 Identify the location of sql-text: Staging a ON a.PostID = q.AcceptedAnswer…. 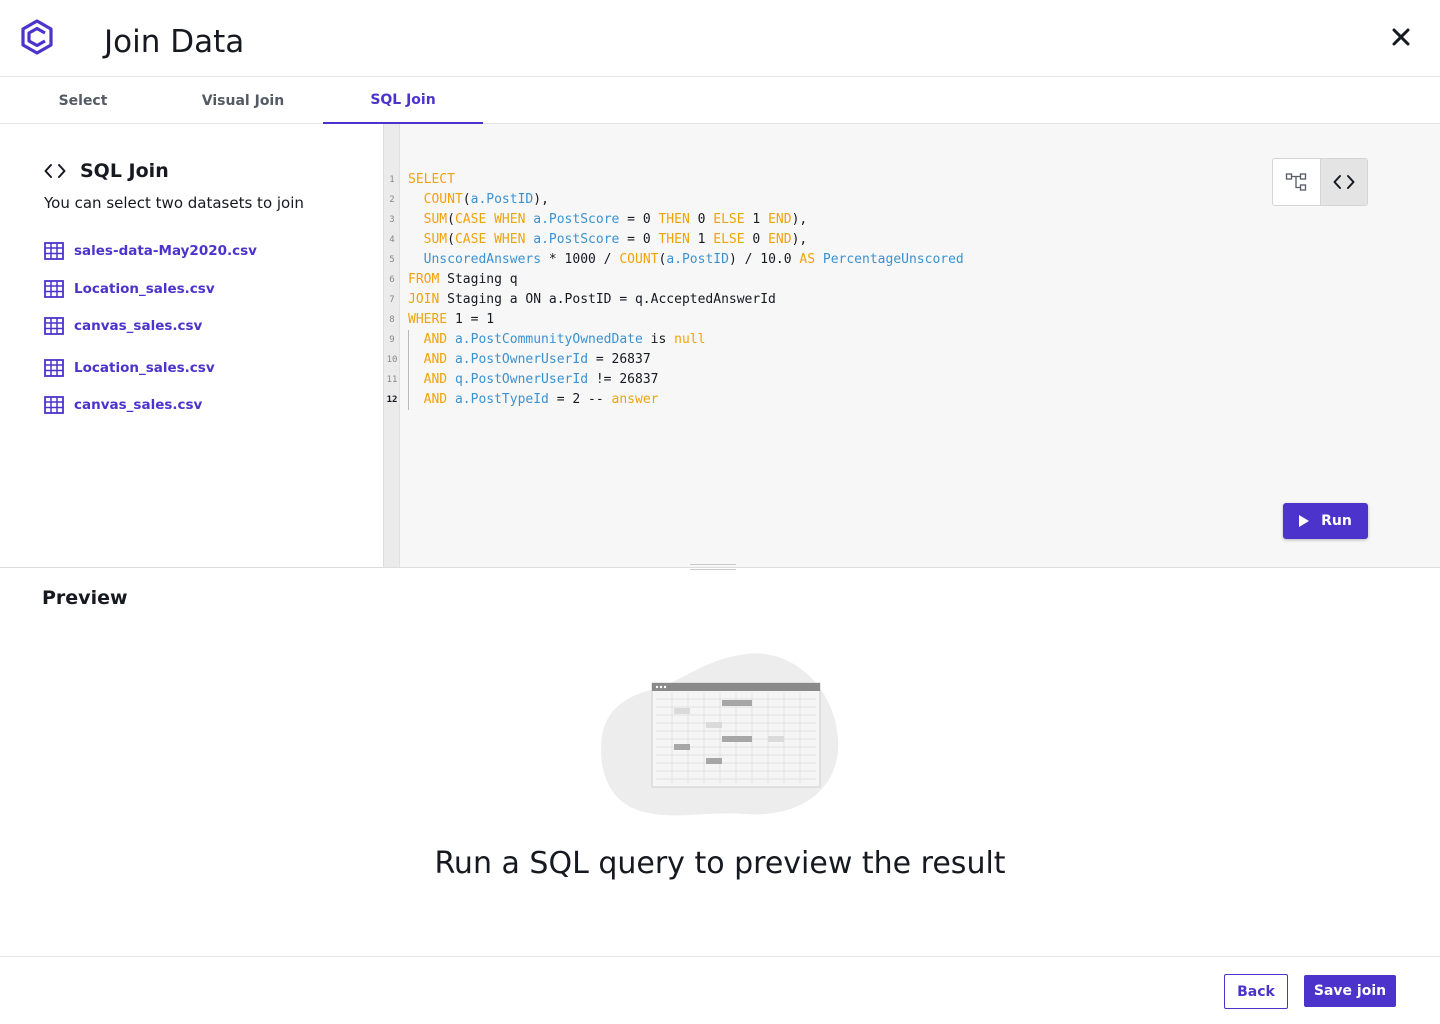
(607, 299).